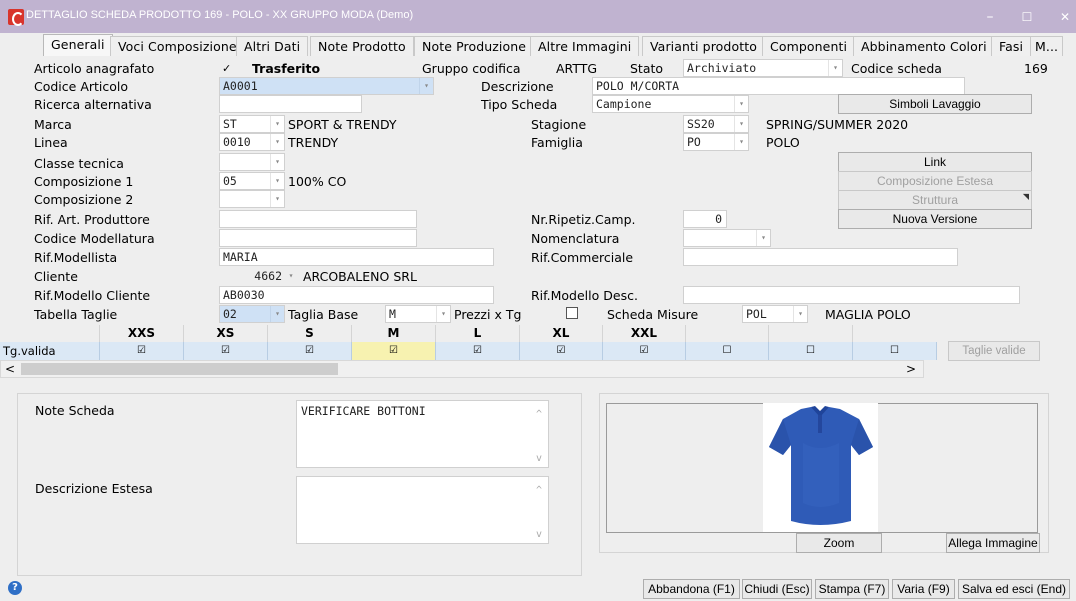 This screenshot has width=1076, height=601. Describe the element at coordinates (252, 124) in the screenshot. I see `marca-select: ST ▾` at that location.